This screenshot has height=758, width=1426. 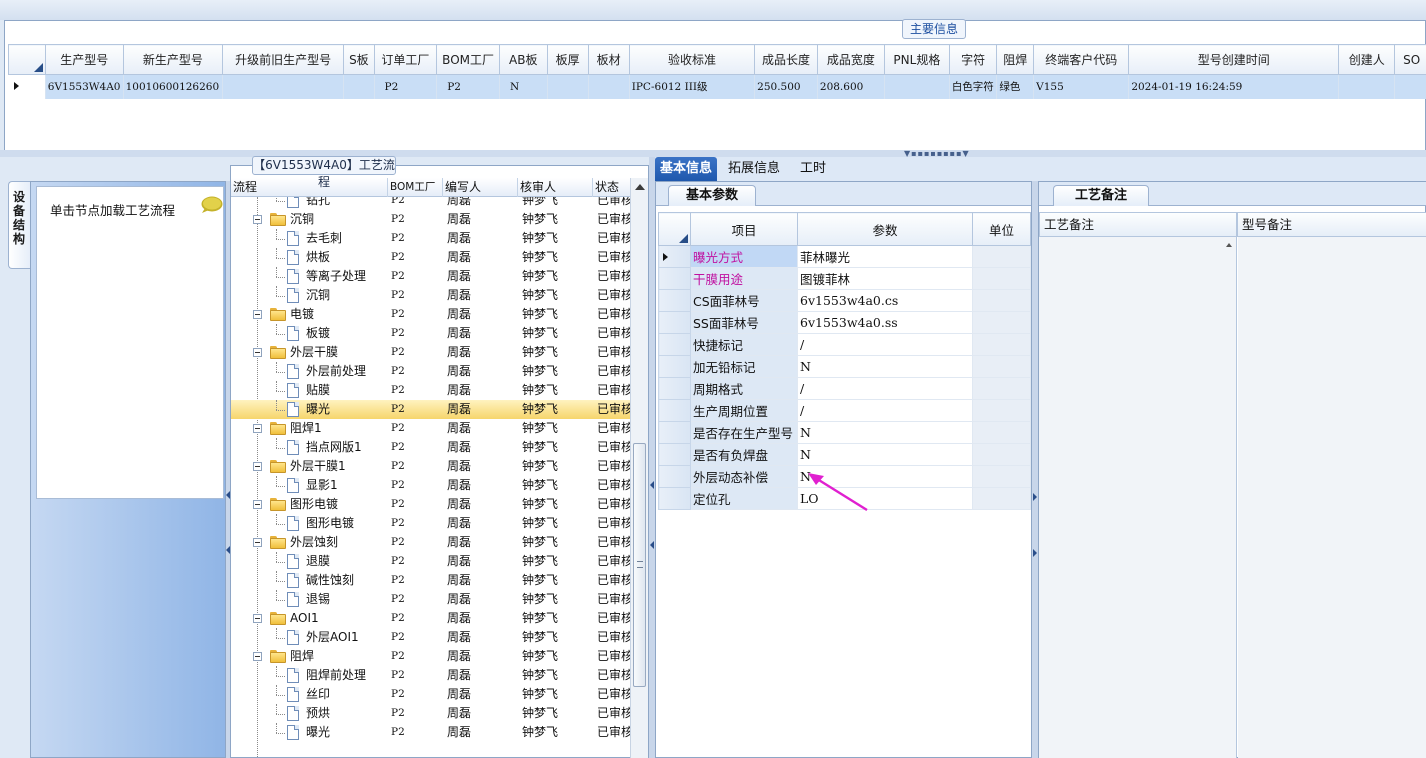 What do you see at coordinates (1015, 86) in the screenshot?
I see `table-cell: 绿色` at bounding box center [1015, 86].